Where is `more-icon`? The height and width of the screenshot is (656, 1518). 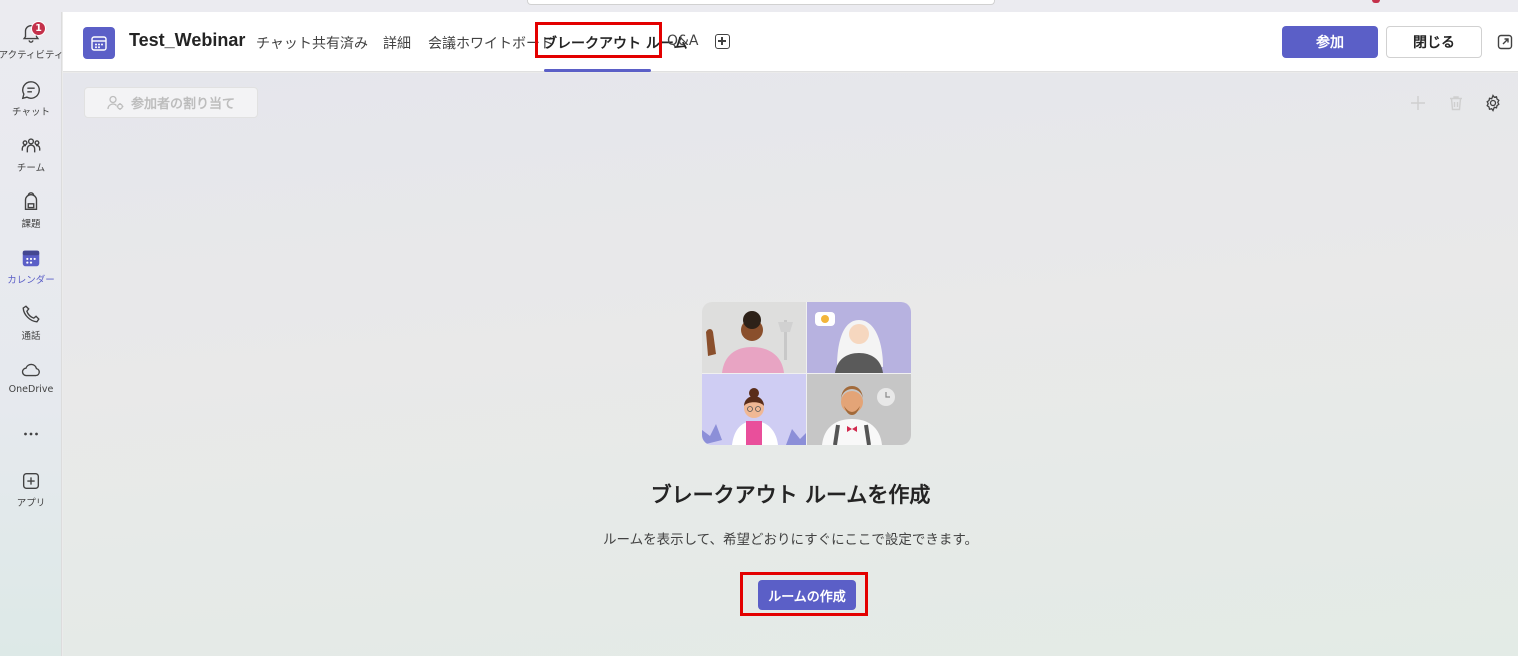
more-icon is located at coordinates (31, 434).